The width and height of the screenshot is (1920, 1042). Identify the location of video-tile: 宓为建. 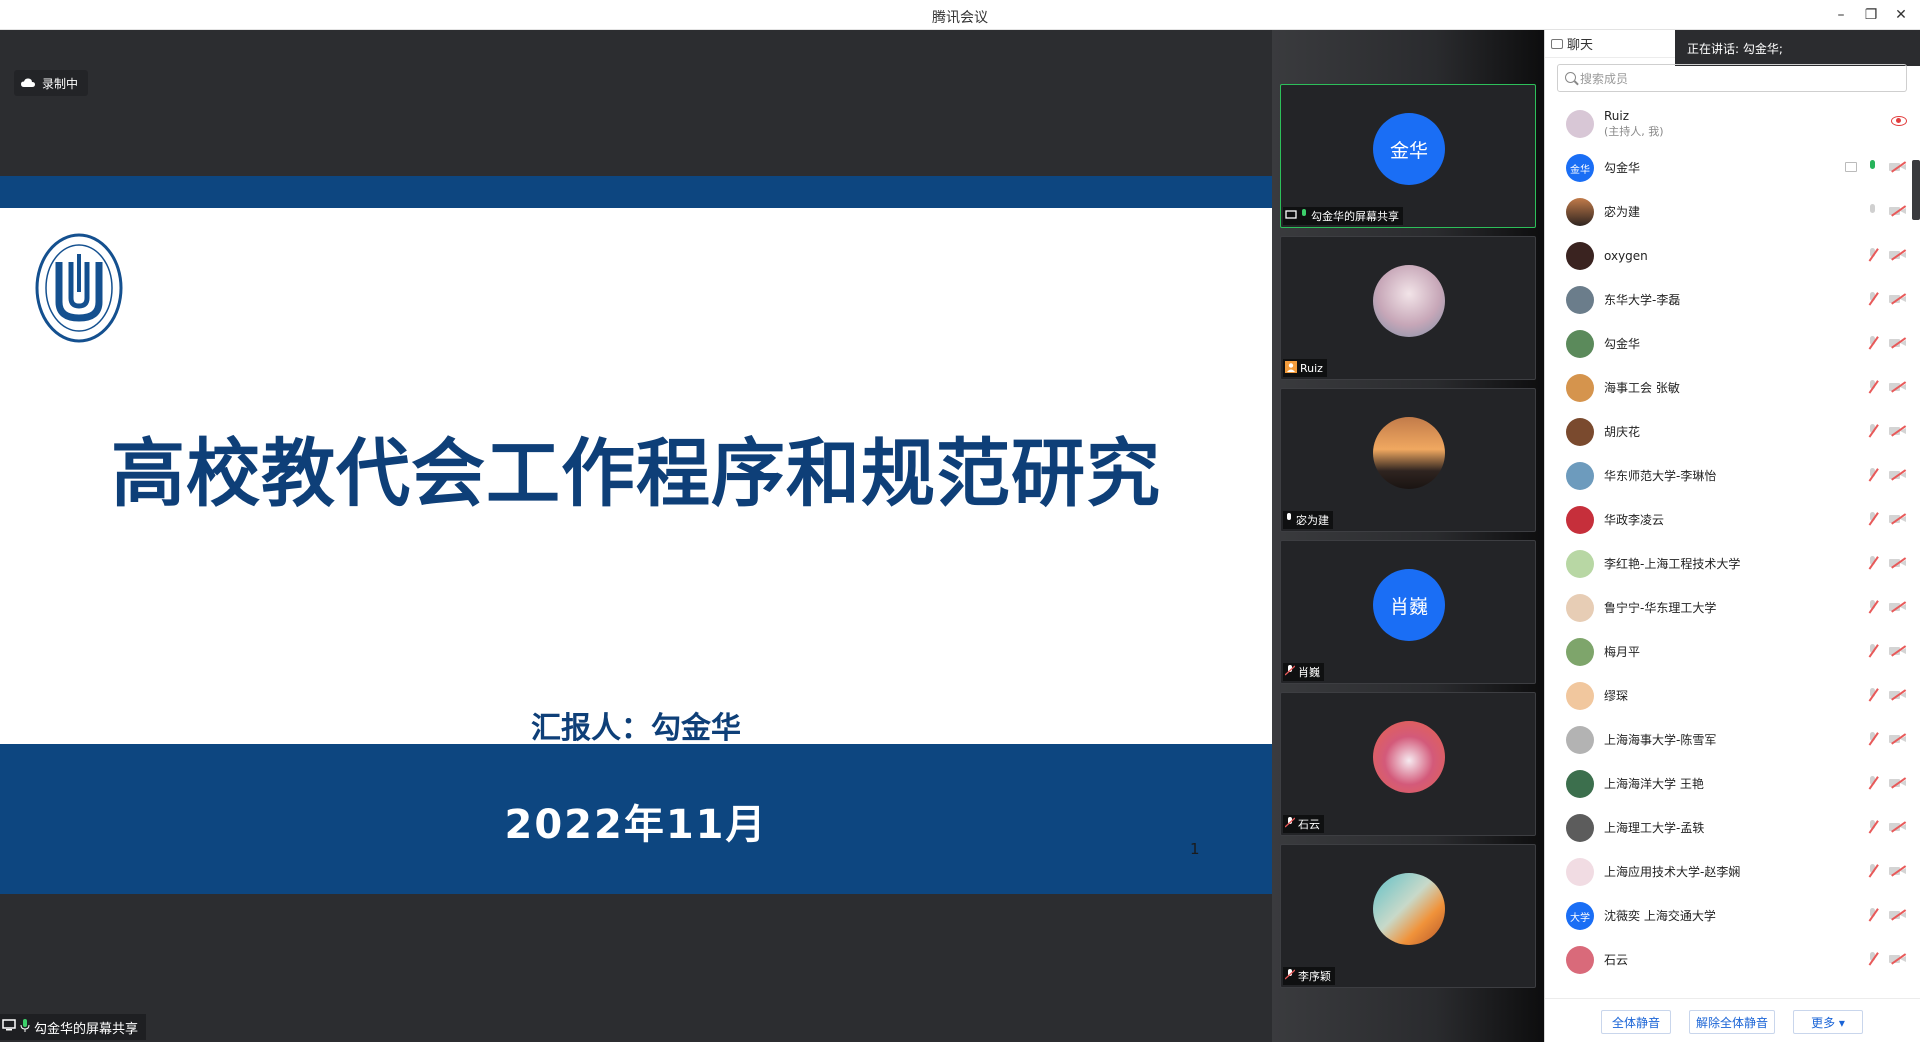
(1408, 460).